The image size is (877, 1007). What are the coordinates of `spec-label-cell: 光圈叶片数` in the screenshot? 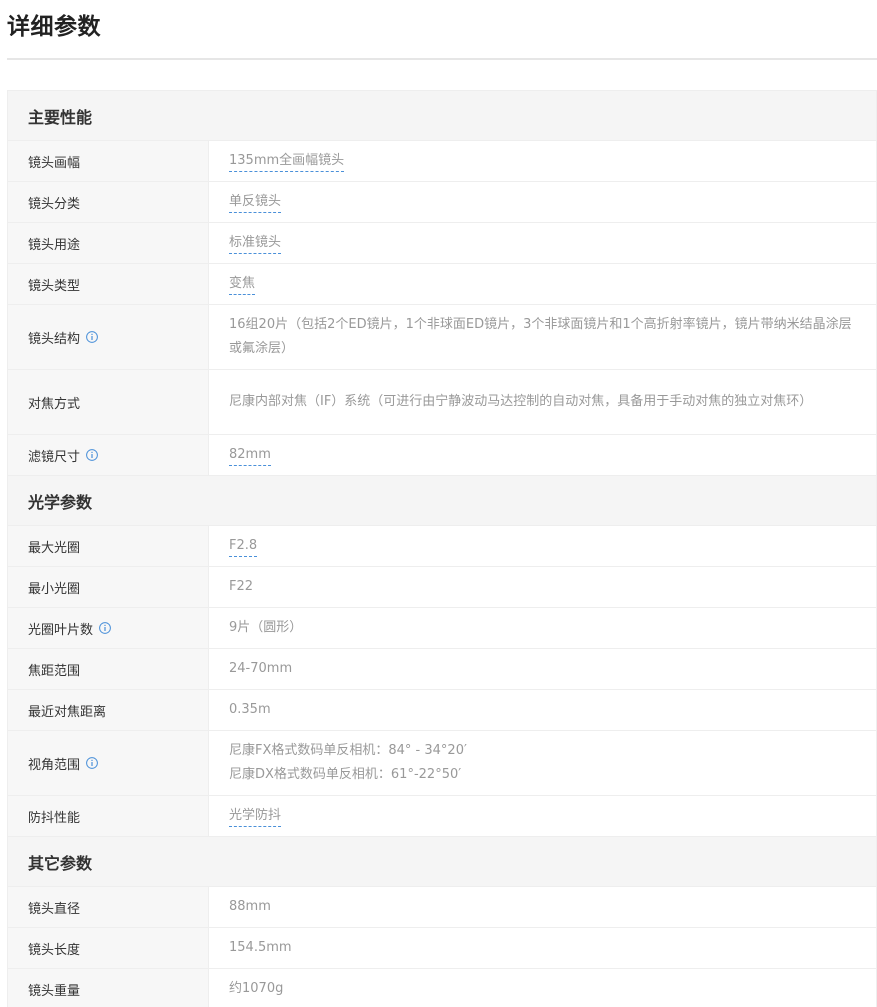 It's located at (108, 628).